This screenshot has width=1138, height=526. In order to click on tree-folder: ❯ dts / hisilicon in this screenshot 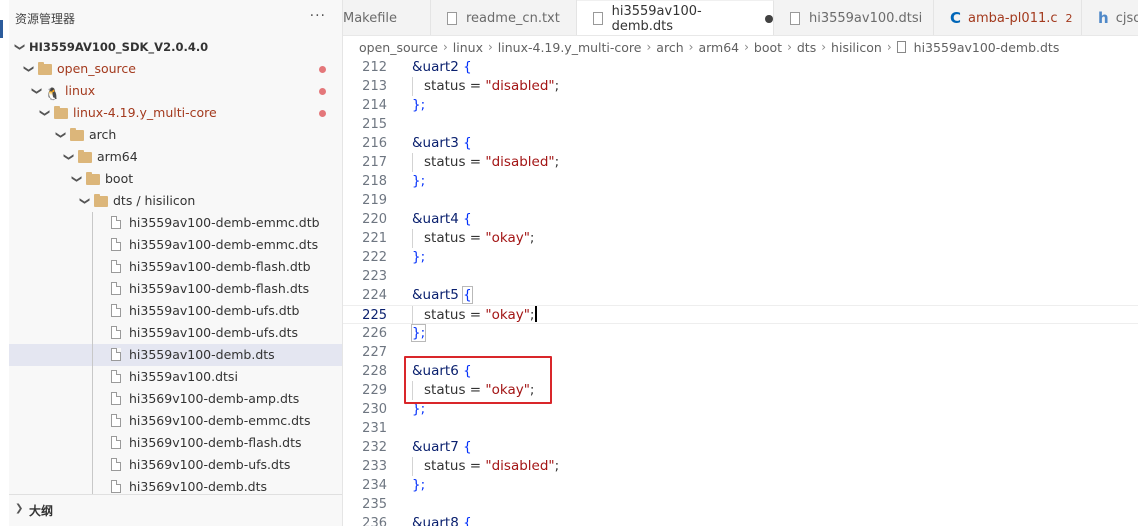, I will do `click(175, 201)`.